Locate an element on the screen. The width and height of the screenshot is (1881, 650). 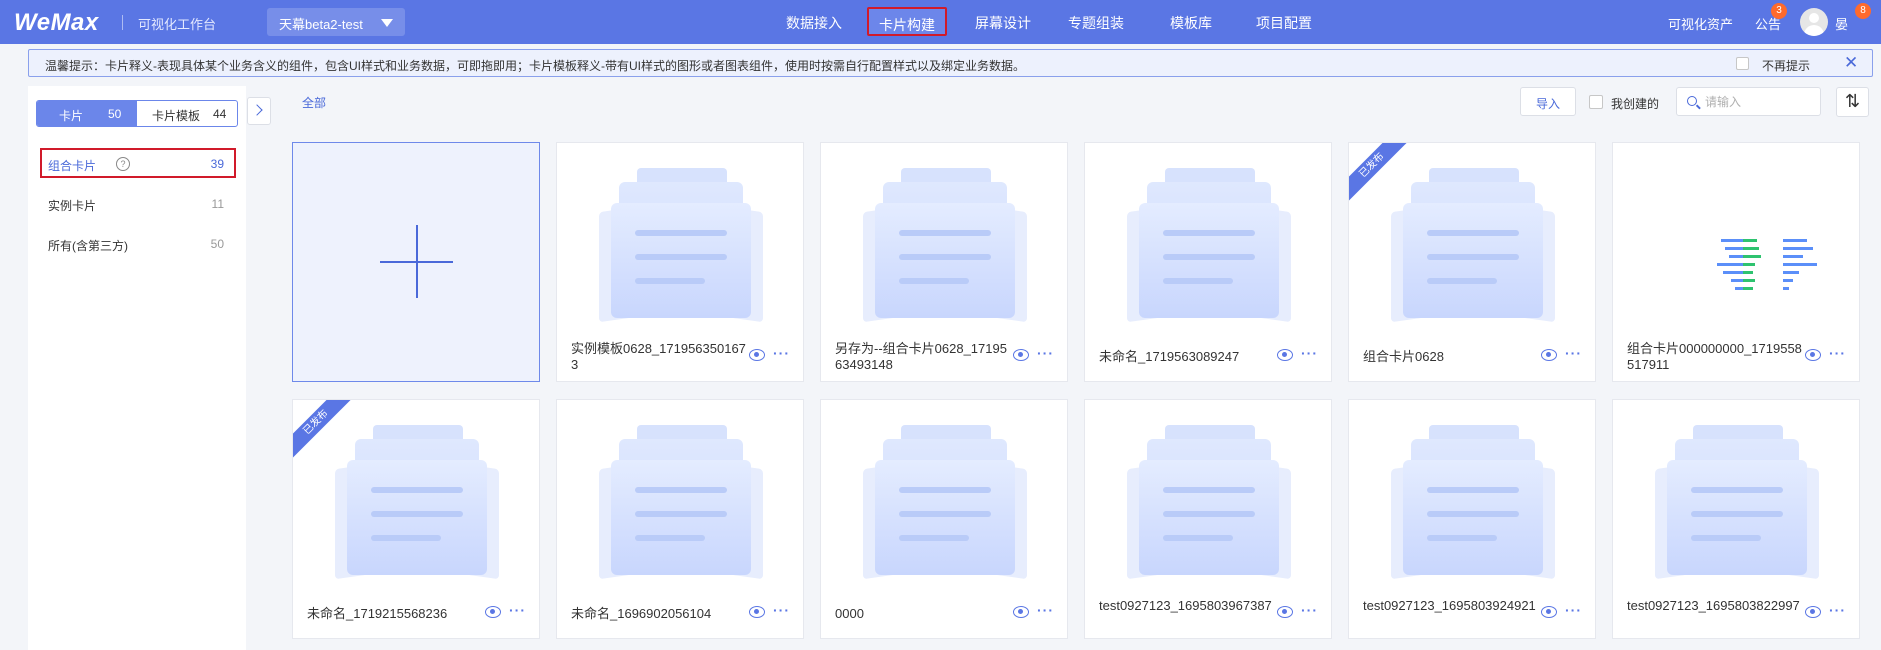
category-instance-cards: 实例卡片 11 is located at coordinates (138, 203).